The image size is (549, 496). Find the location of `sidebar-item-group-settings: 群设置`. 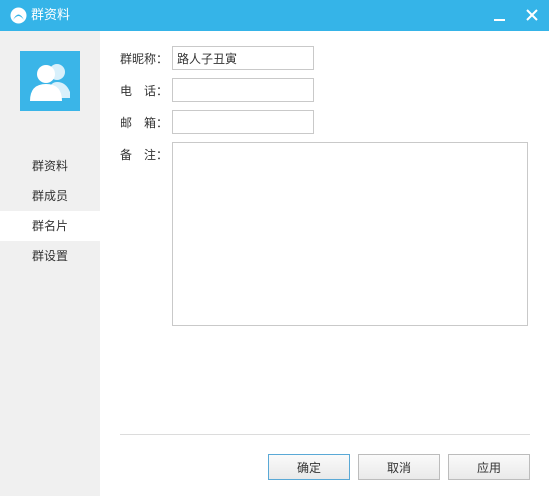

sidebar-item-group-settings: 群设置 is located at coordinates (50, 256).